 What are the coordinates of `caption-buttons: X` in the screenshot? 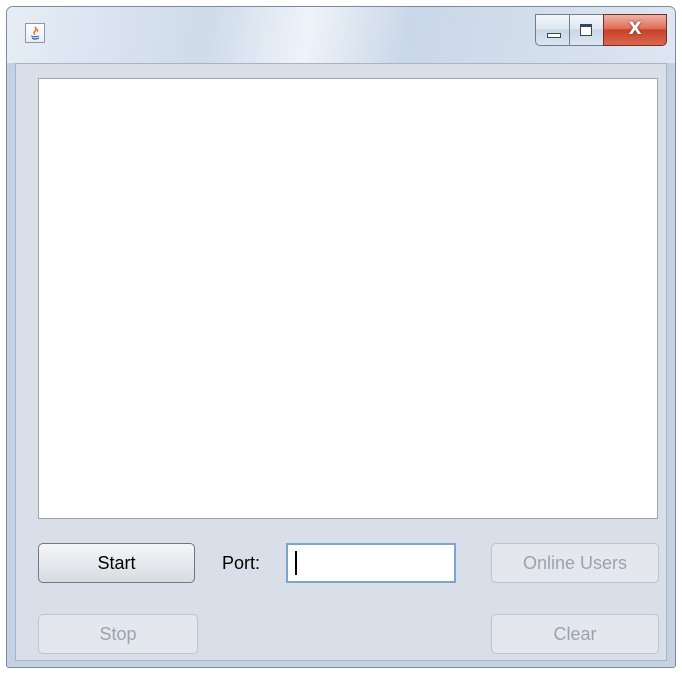 It's located at (601, 31).